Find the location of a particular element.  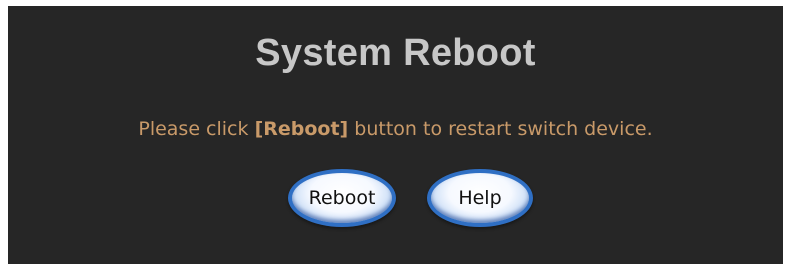

help-button: Help is located at coordinates (480, 198).